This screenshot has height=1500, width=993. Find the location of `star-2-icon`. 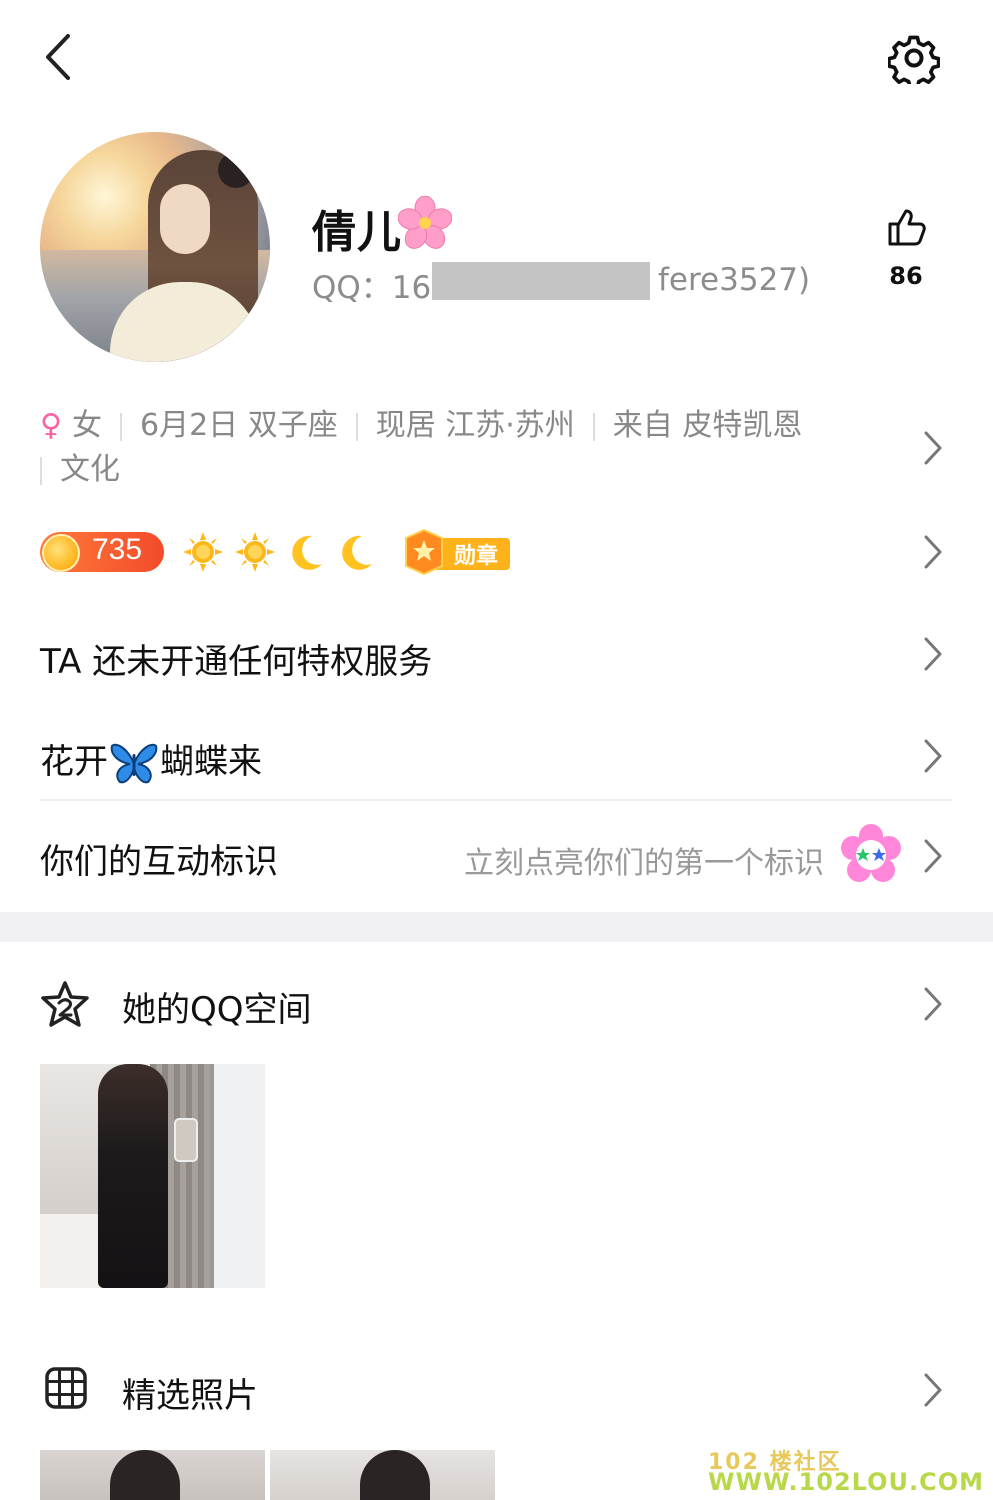

star-2-icon is located at coordinates (65, 1005).